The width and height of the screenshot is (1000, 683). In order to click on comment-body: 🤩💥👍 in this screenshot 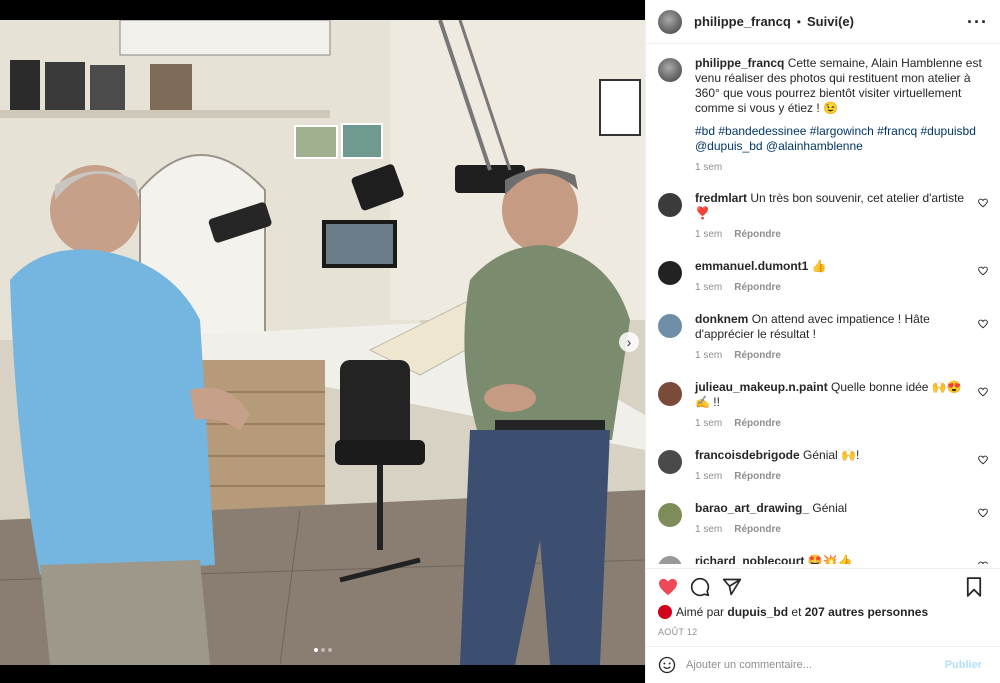, I will do `click(830, 559)`.